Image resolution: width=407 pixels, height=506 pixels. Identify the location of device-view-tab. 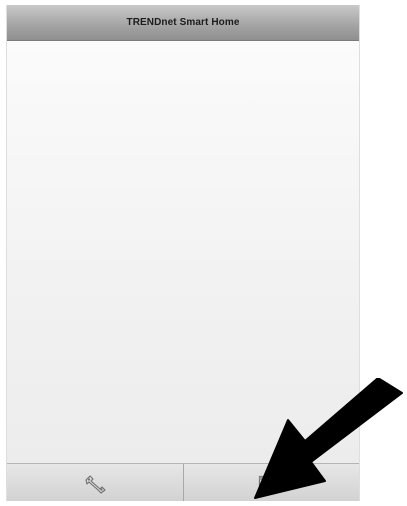
(271, 482).